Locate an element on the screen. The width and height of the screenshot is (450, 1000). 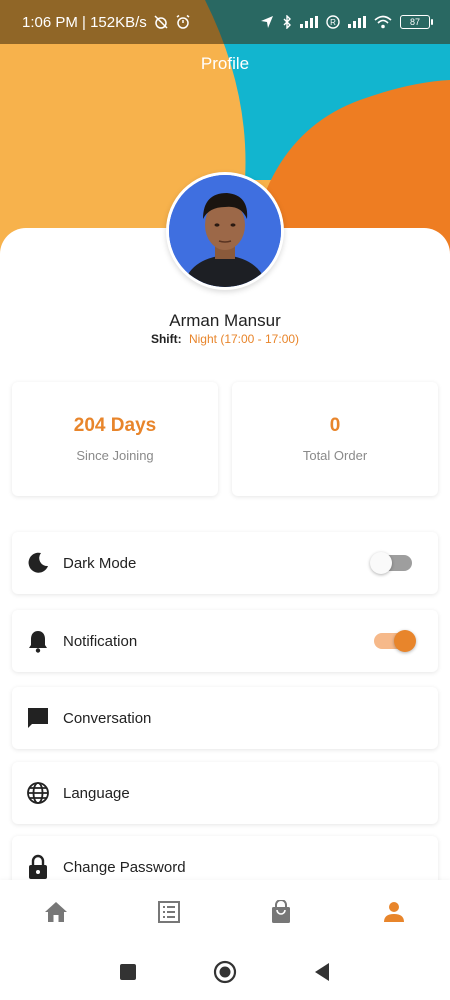
menu-item-conversation: Conversation is located at coordinates (225, 718).